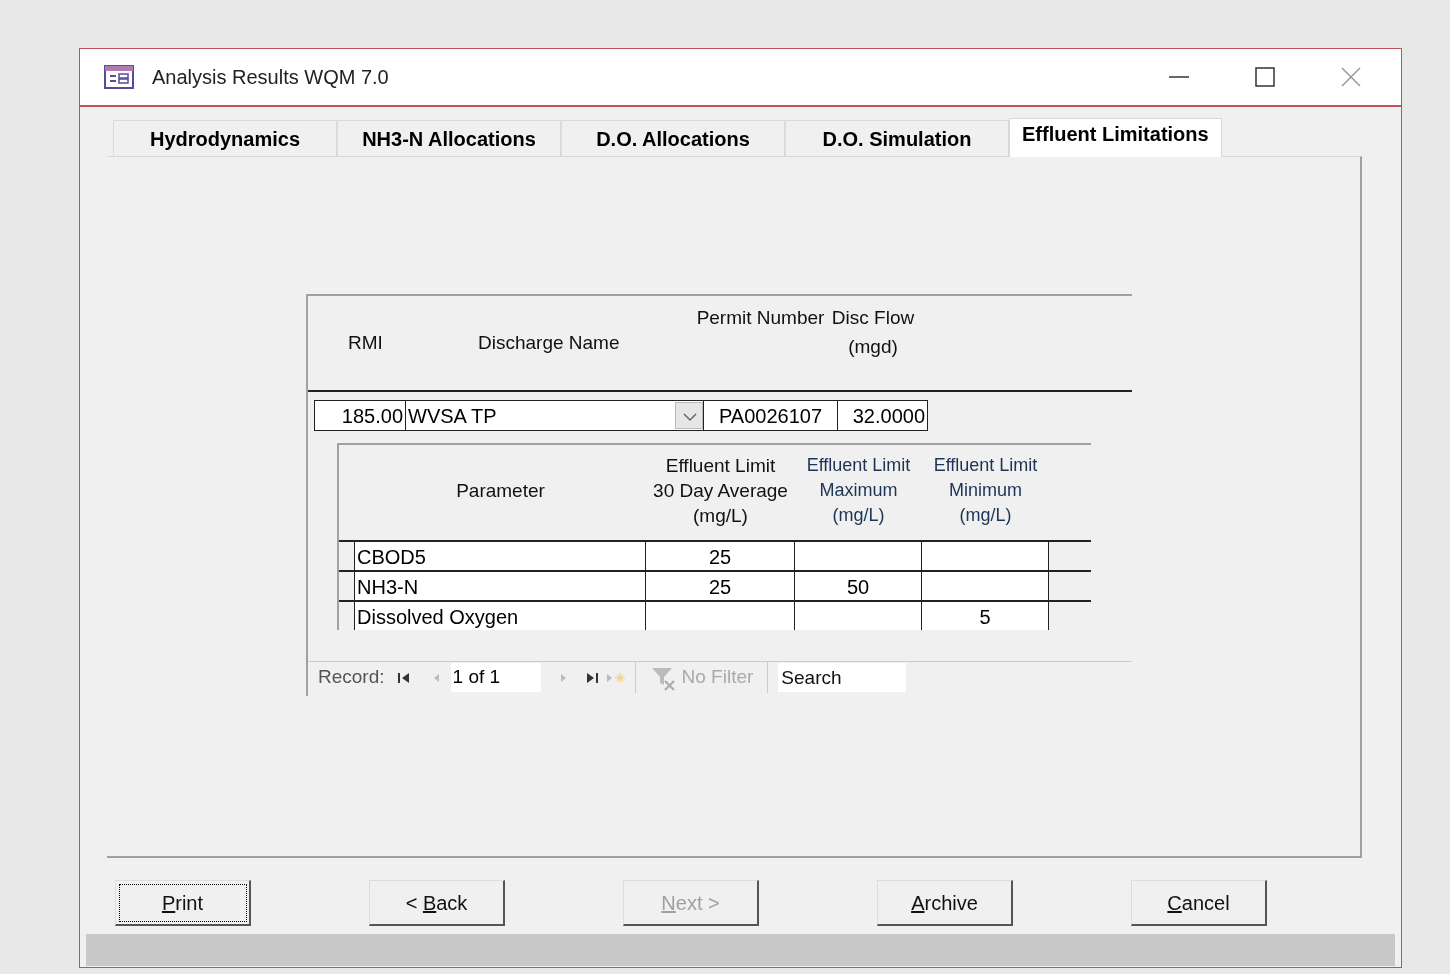  What do you see at coordinates (449, 138) in the screenshot?
I see `tab: NH3-N Allocations` at bounding box center [449, 138].